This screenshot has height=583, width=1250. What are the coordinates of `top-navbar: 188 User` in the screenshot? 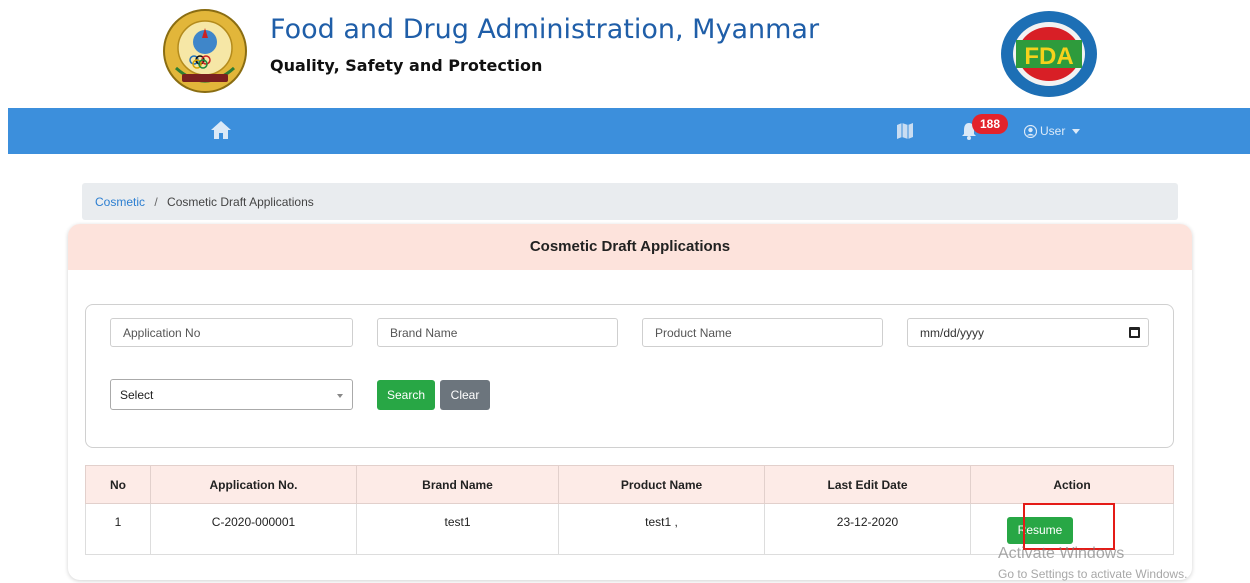 It's located at (629, 131).